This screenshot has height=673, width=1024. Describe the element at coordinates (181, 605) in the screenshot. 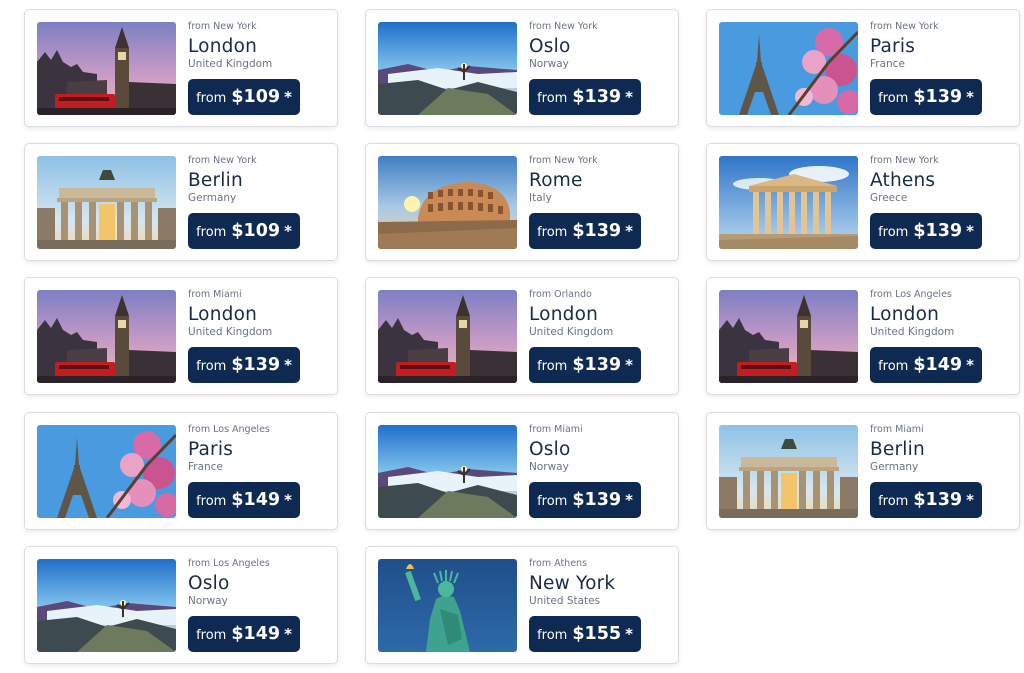

I see `destination-card: from Los Angeles Oslo Norway from $149 *` at that location.